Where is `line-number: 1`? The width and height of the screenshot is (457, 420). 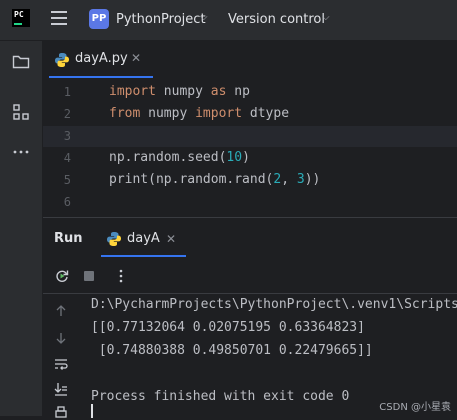
line-number: 1 is located at coordinates (67, 92).